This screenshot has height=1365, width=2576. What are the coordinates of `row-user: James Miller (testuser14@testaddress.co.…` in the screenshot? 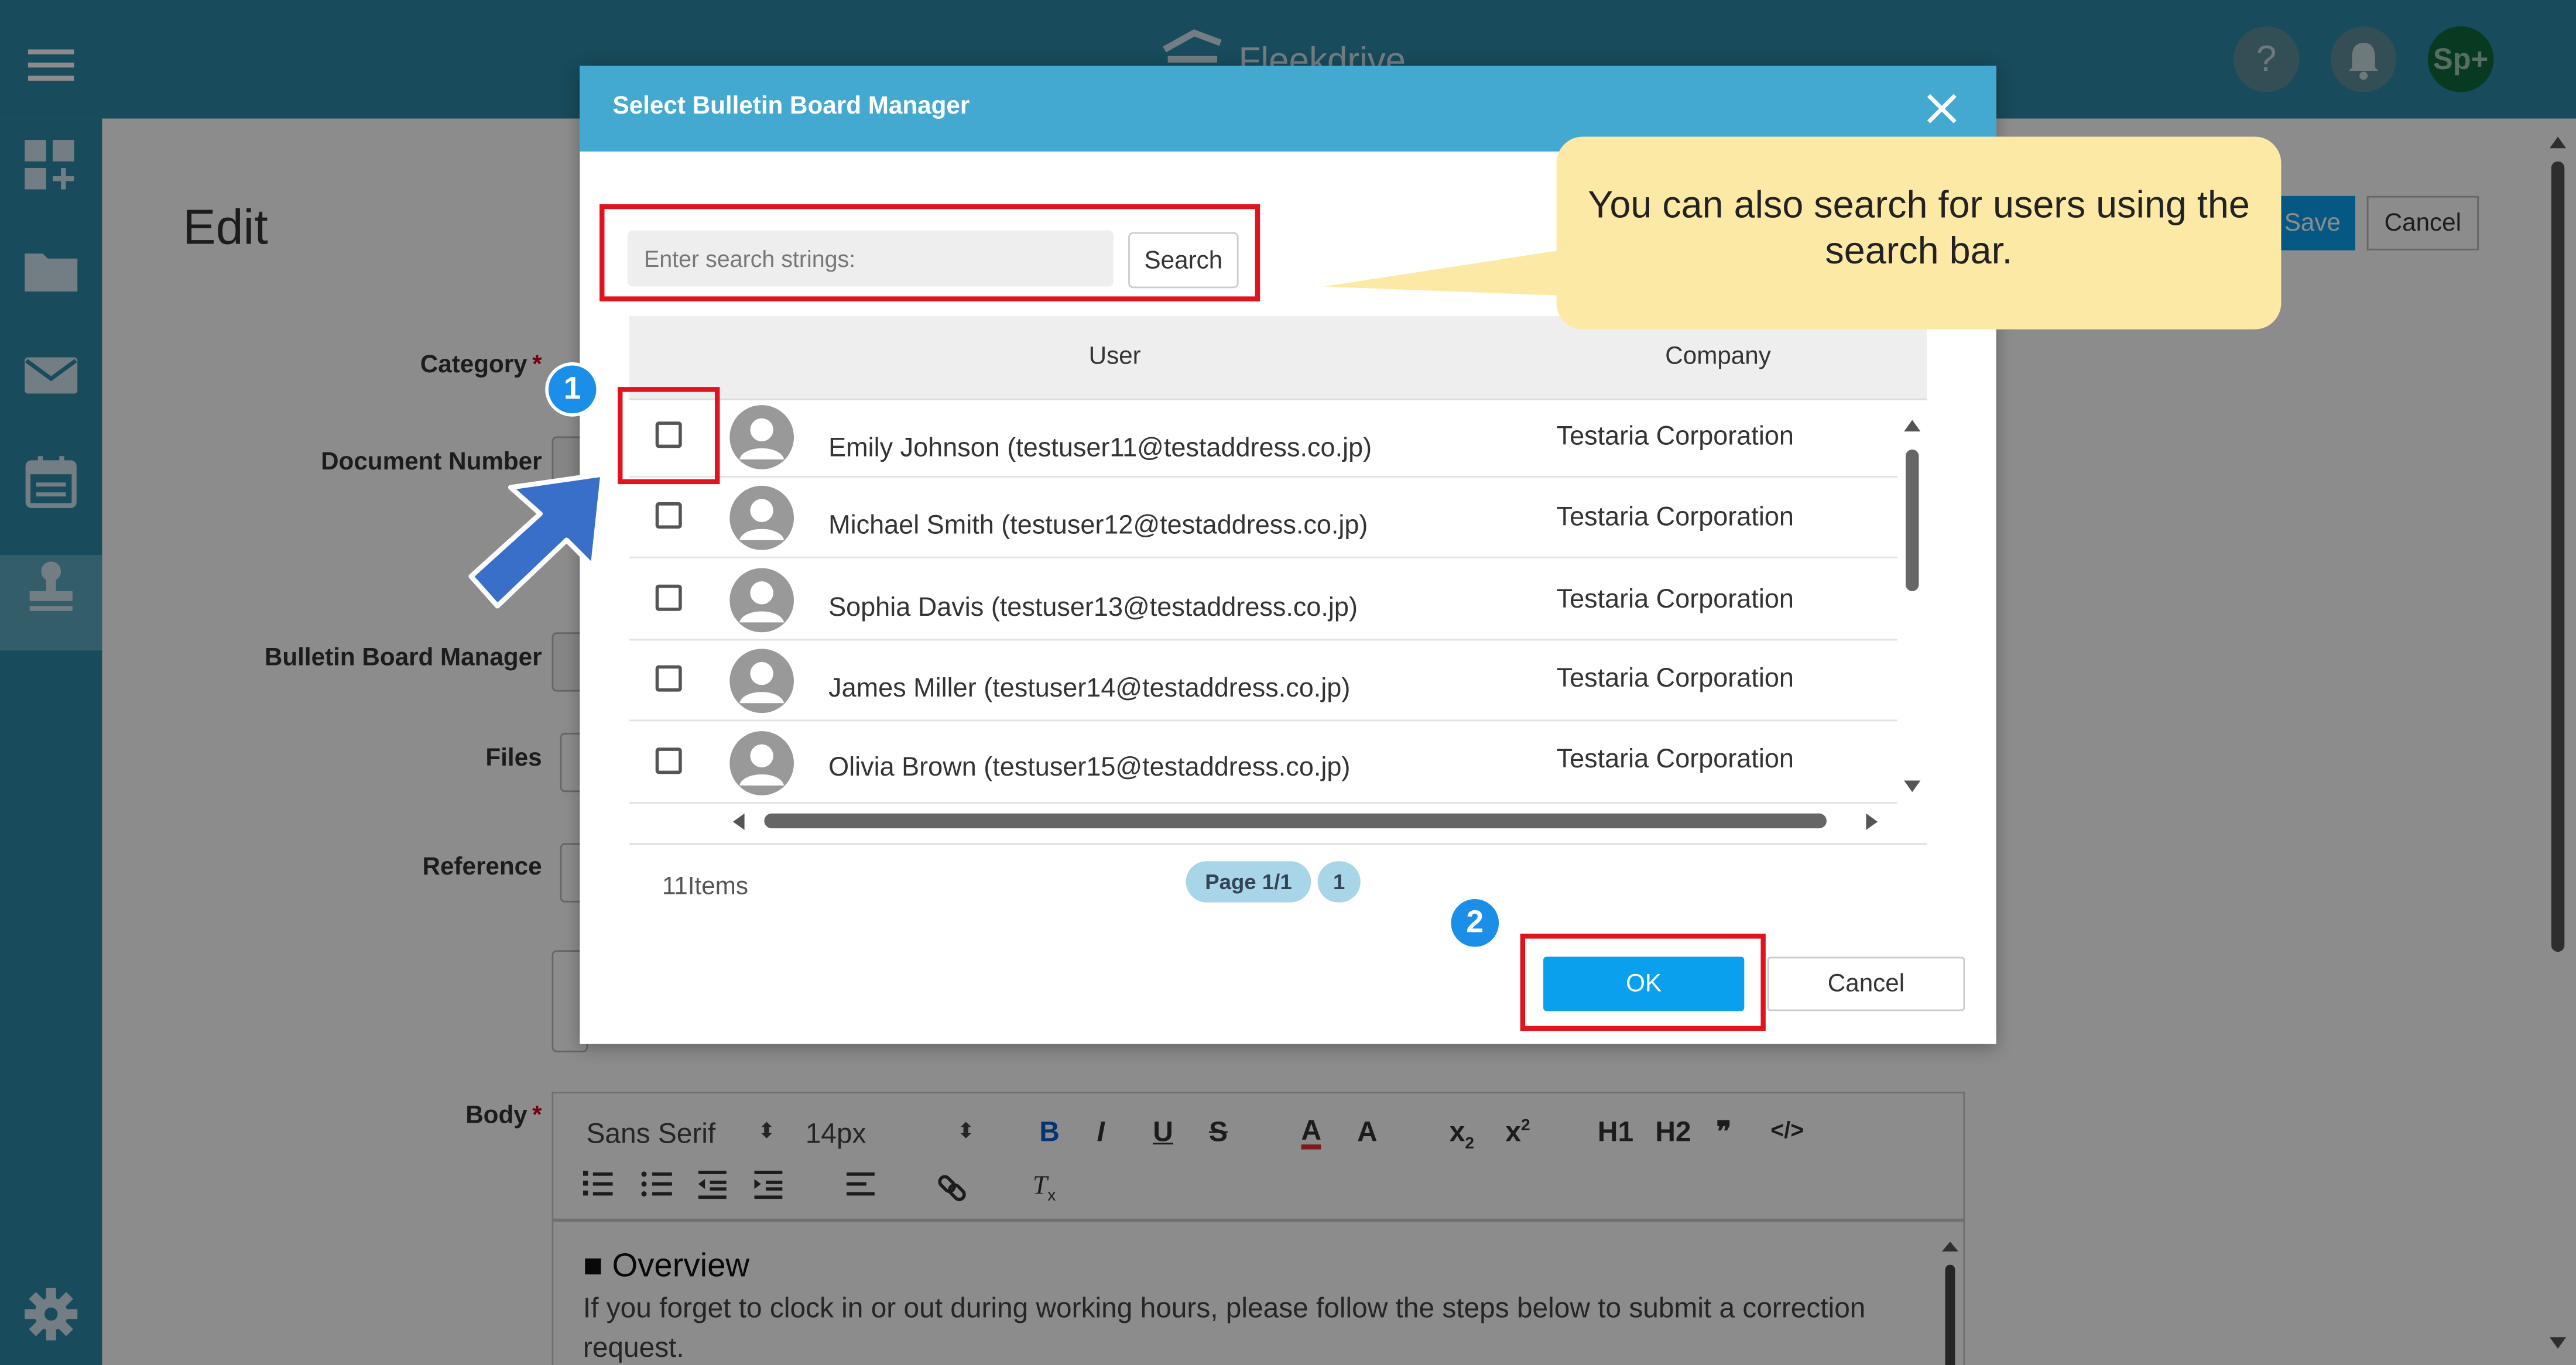 It's located at (1089, 689).